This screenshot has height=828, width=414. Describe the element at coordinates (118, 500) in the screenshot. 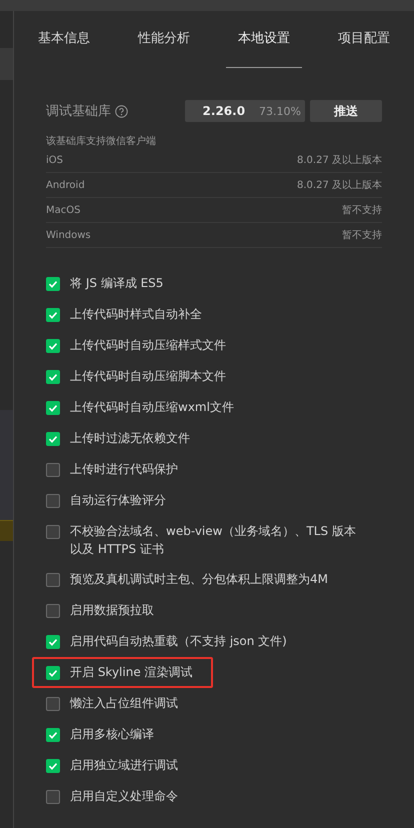

I see `option-label: 自动运行体验评分` at that location.